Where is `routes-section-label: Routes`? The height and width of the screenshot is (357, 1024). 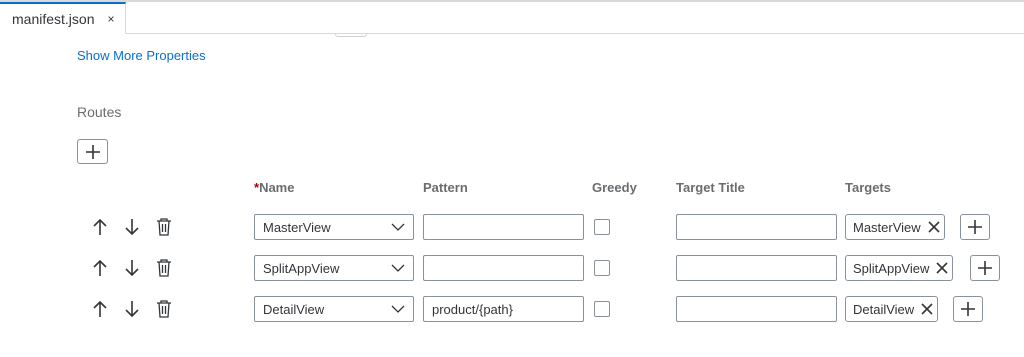
routes-section-label: Routes is located at coordinates (99, 112).